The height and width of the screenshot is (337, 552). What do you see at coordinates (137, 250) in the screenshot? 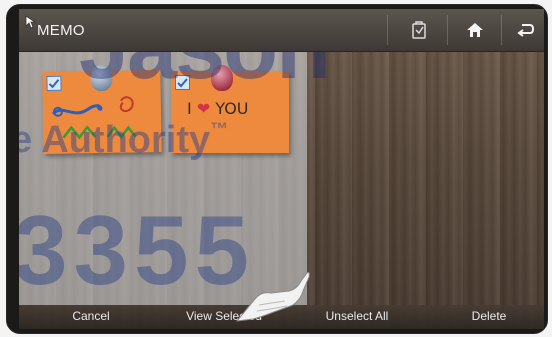
I see `watermark-number: 3355` at bounding box center [137, 250].